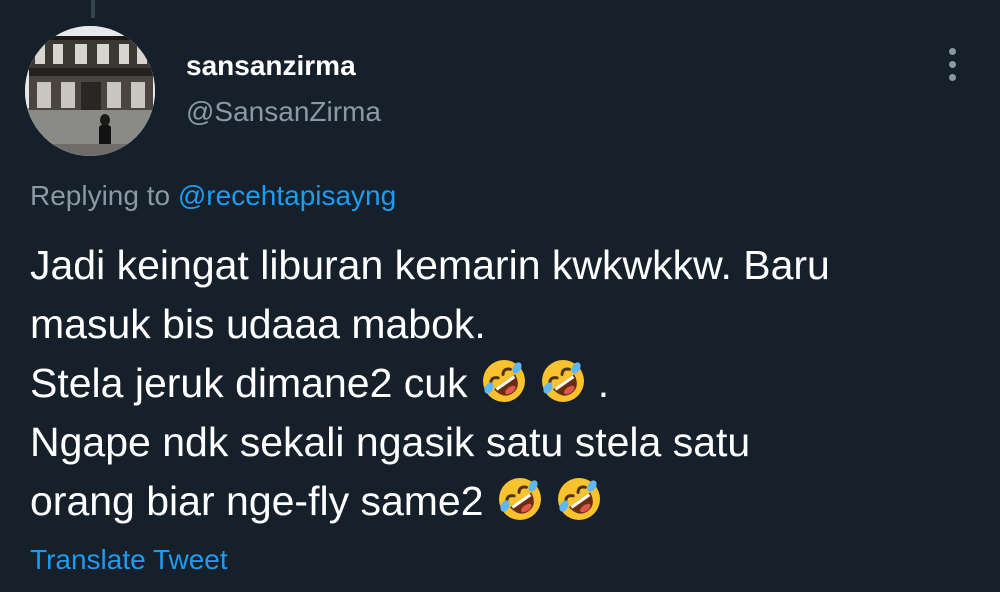  Describe the element at coordinates (257, 501) in the screenshot. I see `tweet-line-text: orang biar nge-fly same2` at that location.